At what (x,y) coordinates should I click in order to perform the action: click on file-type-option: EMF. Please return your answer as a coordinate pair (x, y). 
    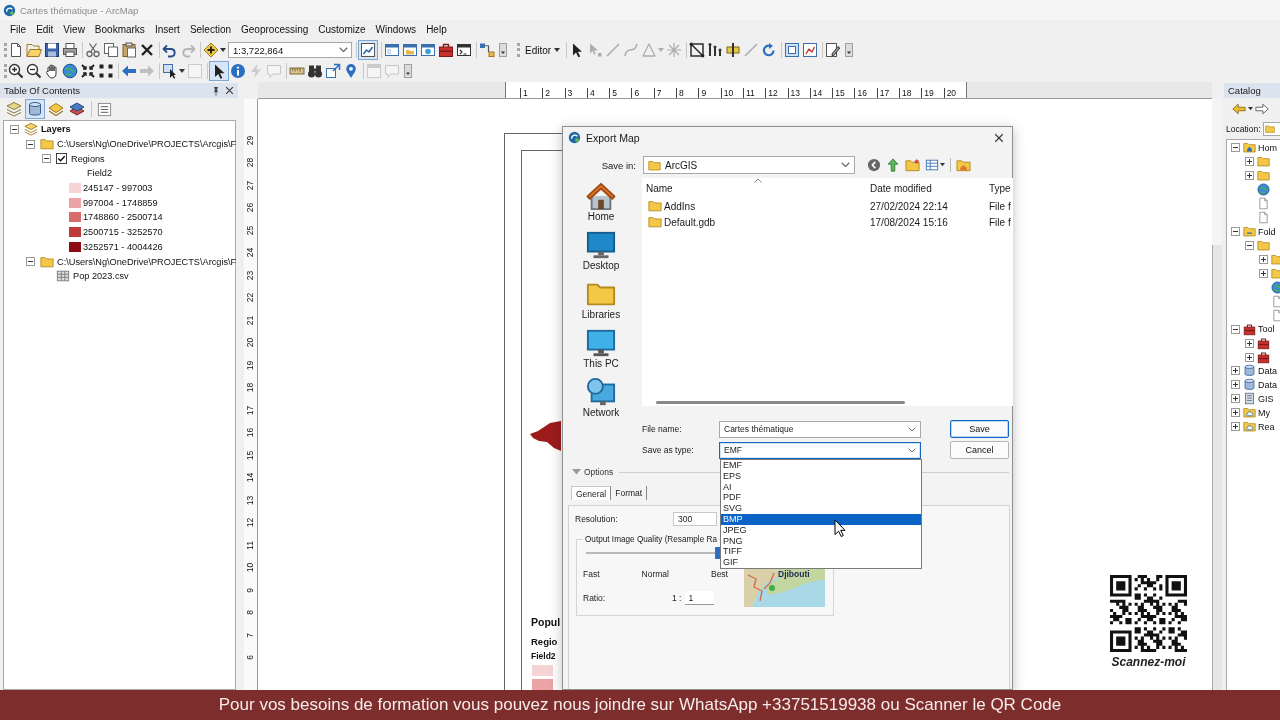
    Looking at the image, I should click on (821, 465).